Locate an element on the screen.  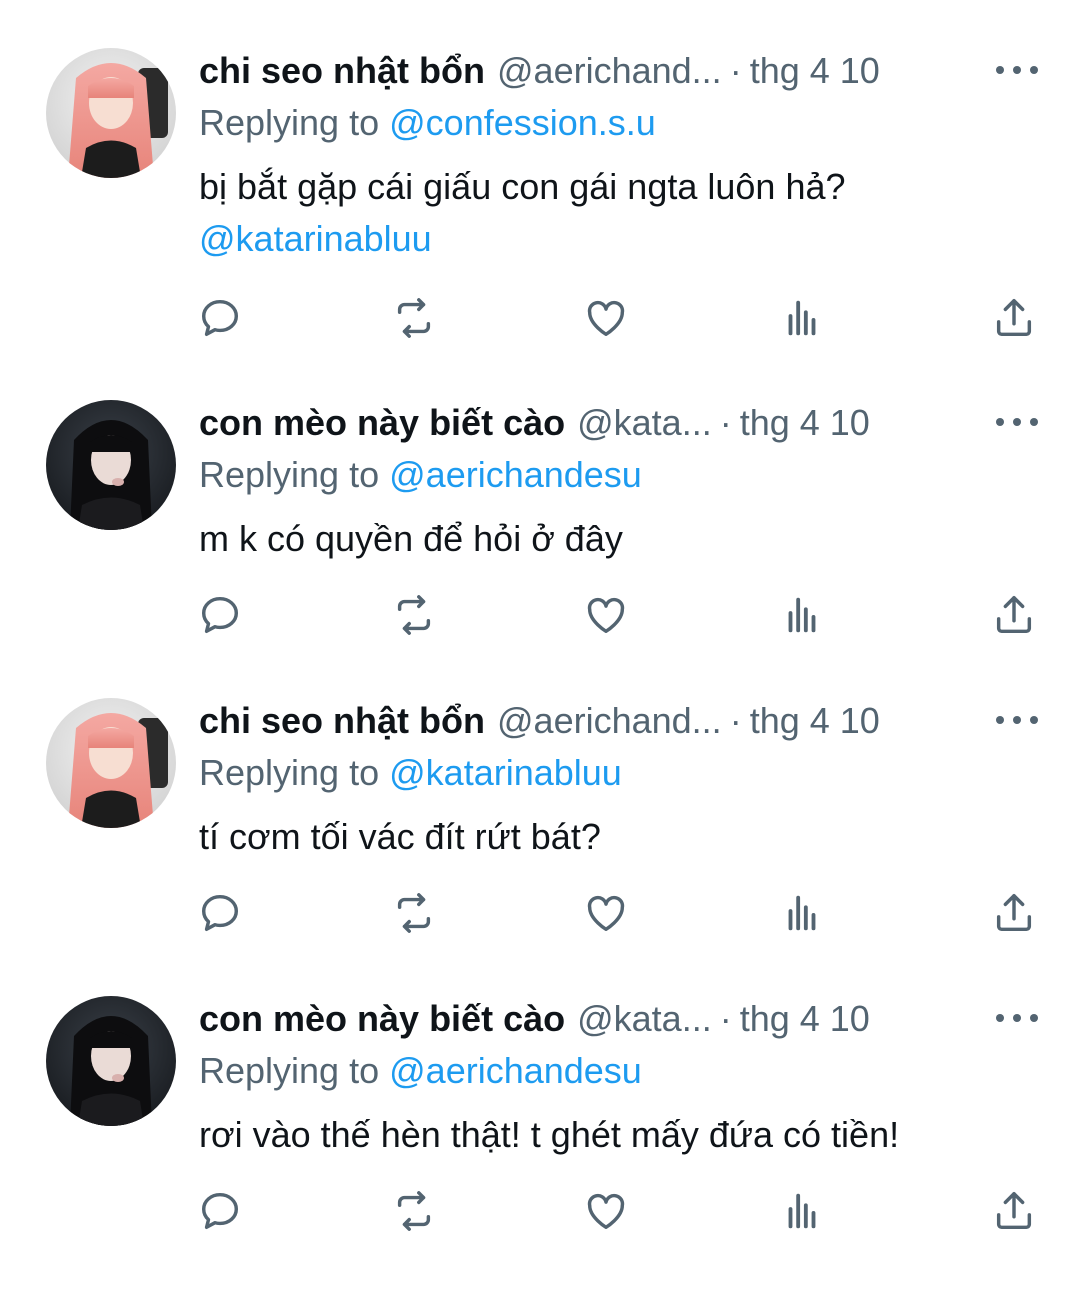
tweet-text: m k có quyền để hỏi ở đây is located at coordinates (411, 539).